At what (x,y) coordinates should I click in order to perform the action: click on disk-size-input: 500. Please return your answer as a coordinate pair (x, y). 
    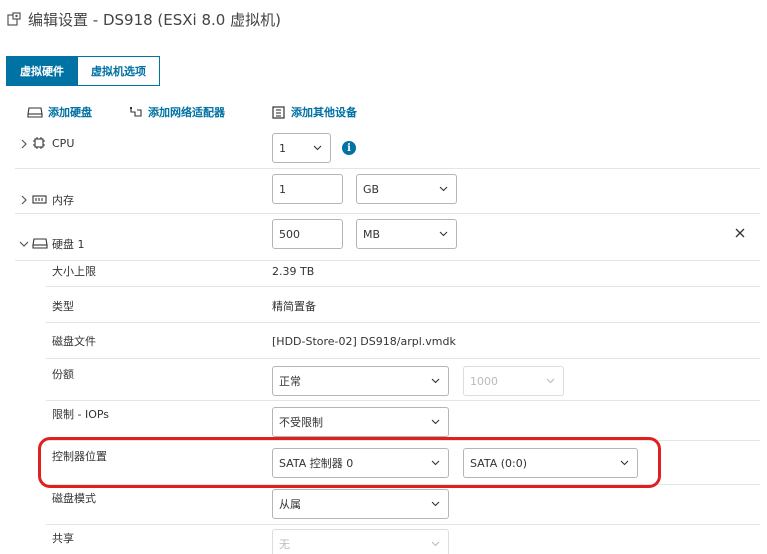
    Looking at the image, I should click on (307, 234).